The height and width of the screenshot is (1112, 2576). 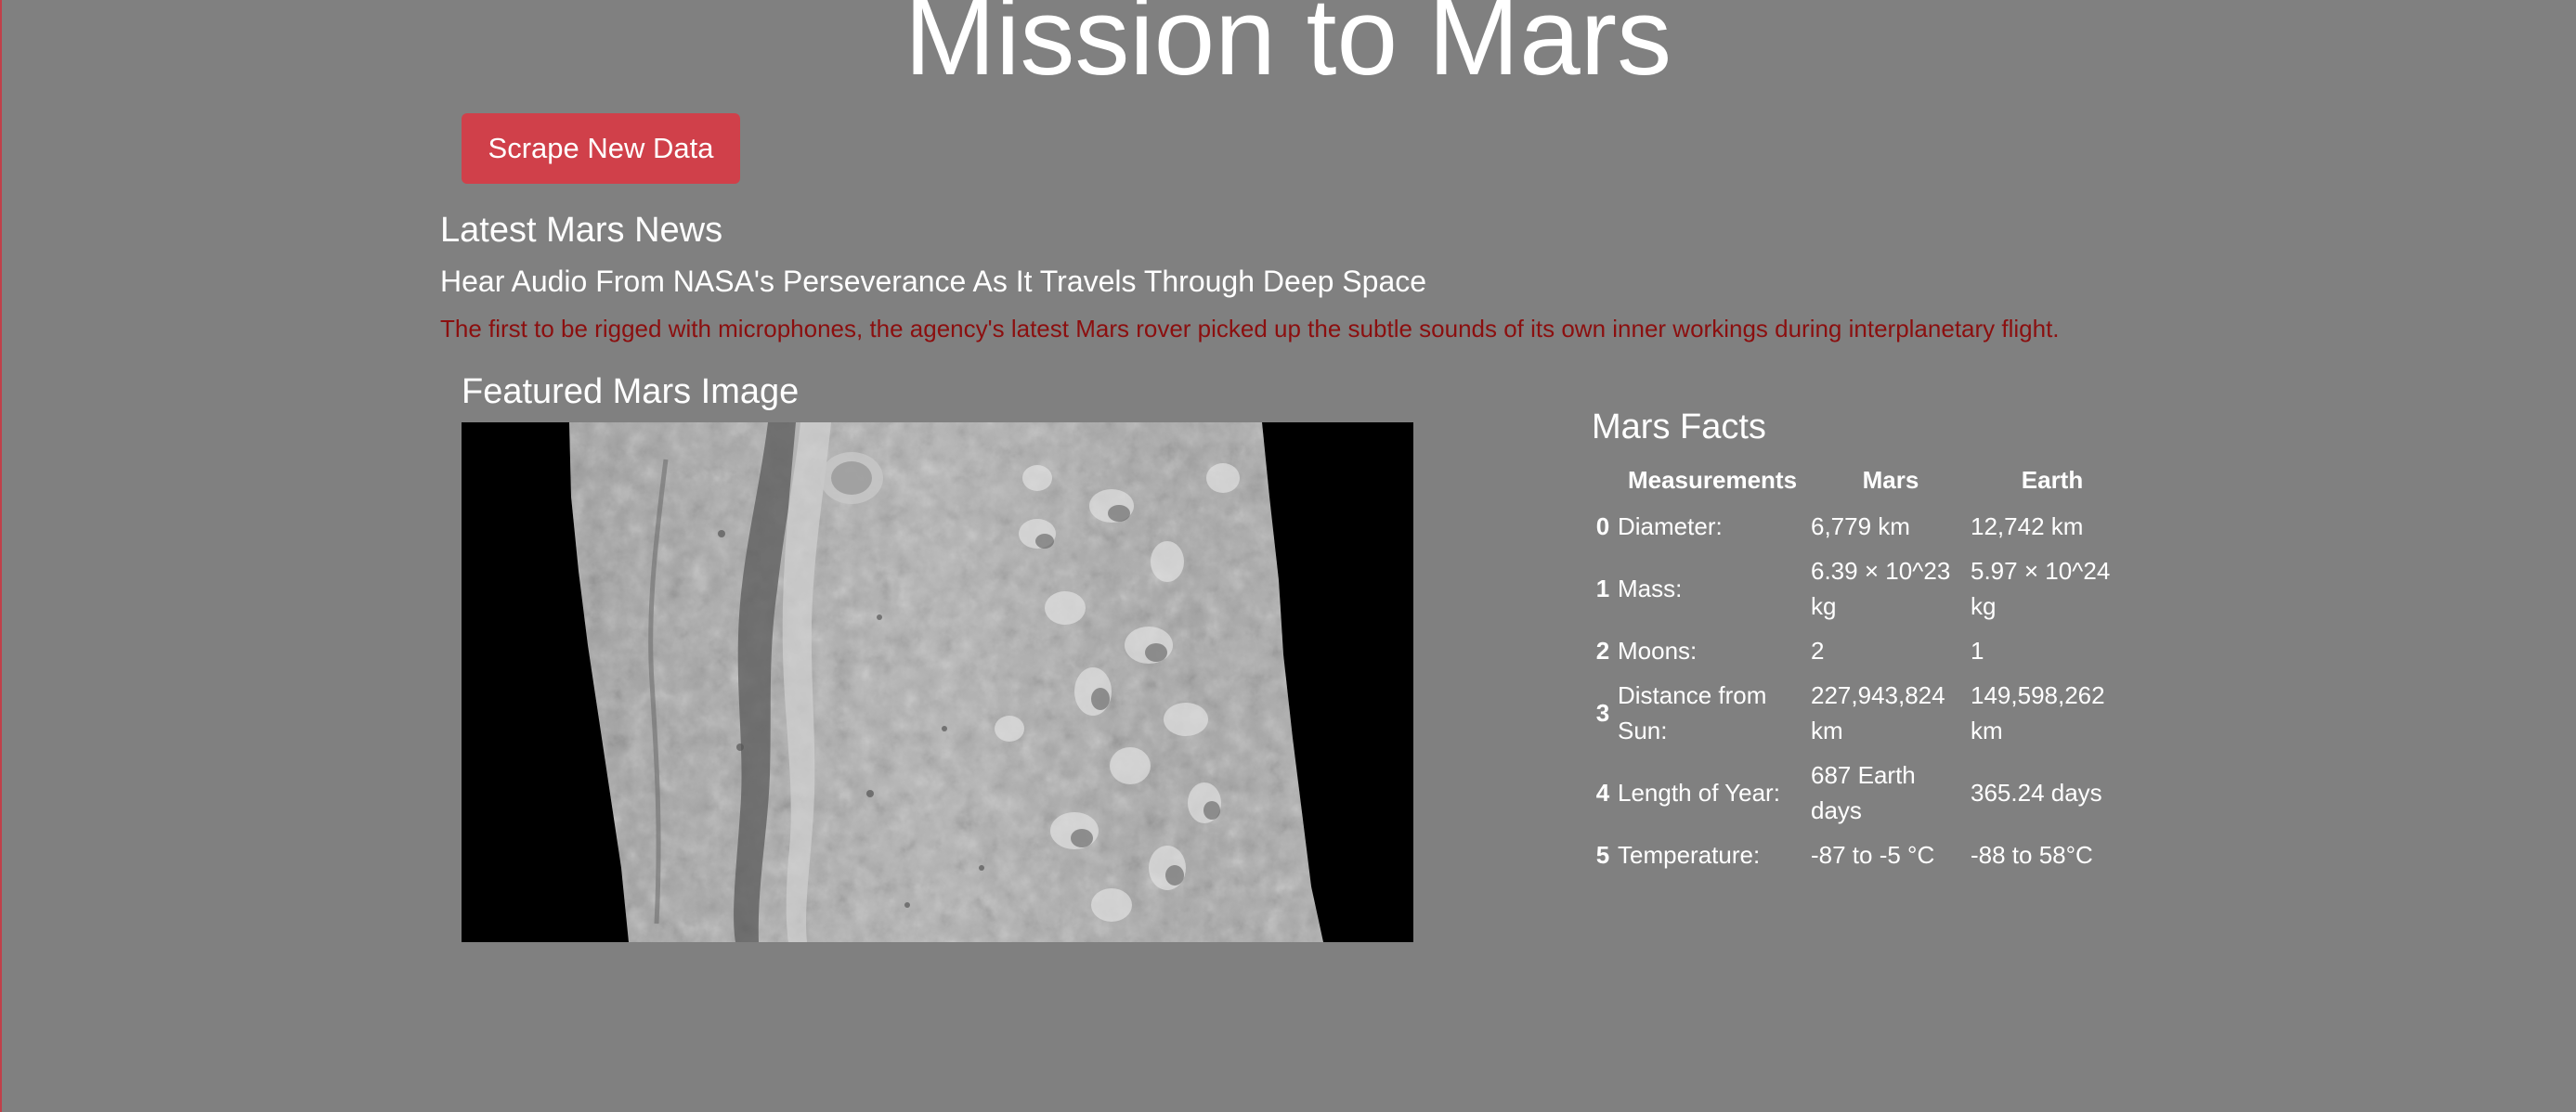 I want to click on facts-header-row: Measurements Mars Earth, so click(x=1863, y=482).